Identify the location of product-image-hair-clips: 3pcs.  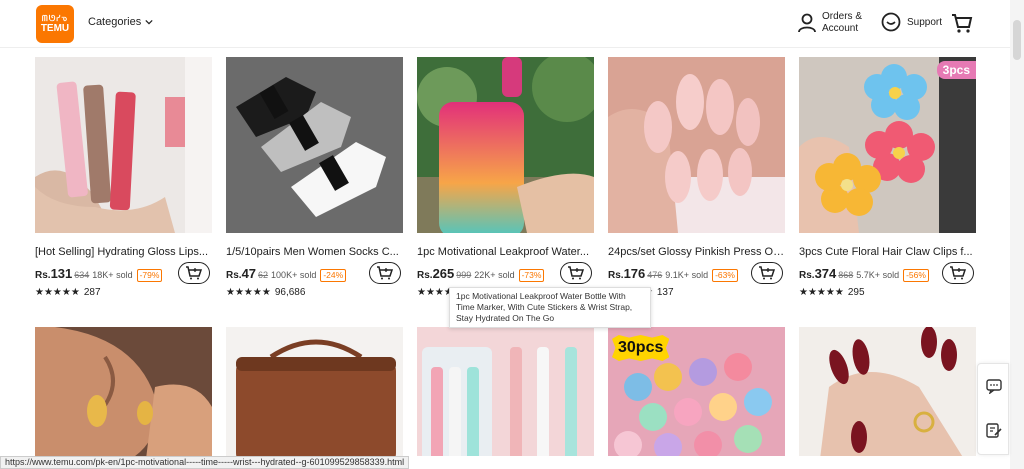
(887, 145).